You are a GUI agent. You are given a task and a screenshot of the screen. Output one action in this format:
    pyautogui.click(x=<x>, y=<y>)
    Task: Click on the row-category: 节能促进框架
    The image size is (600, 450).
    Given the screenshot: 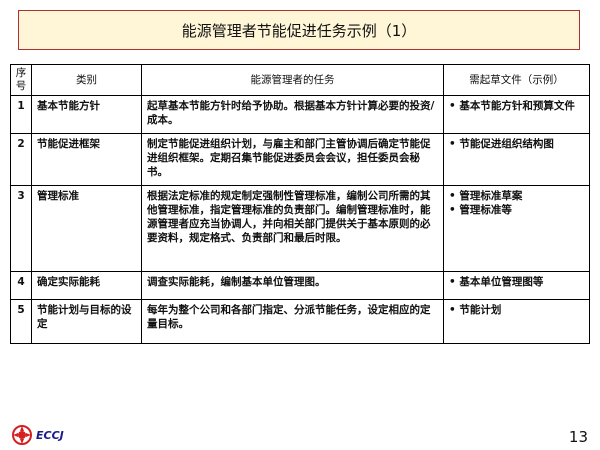 What is the action you would take?
    pyautogui.click(x=86, y=159)
    